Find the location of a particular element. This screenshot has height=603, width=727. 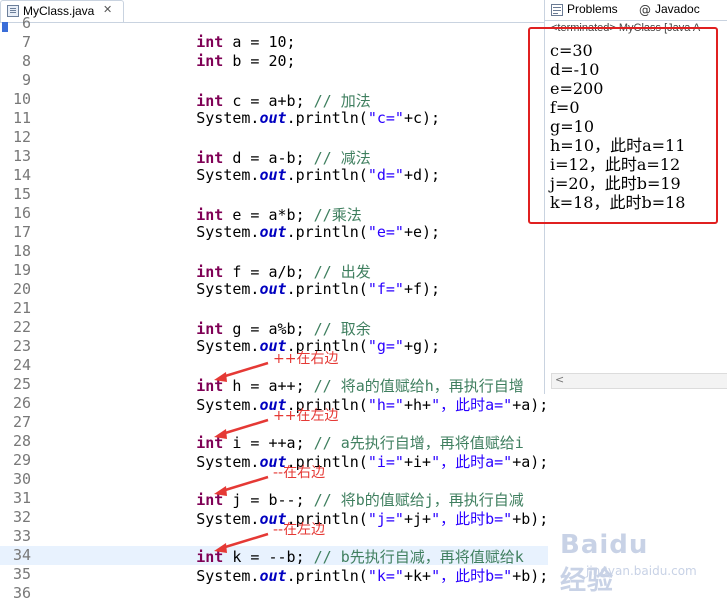

line-number: 33 is located at coordinates (21, 536).